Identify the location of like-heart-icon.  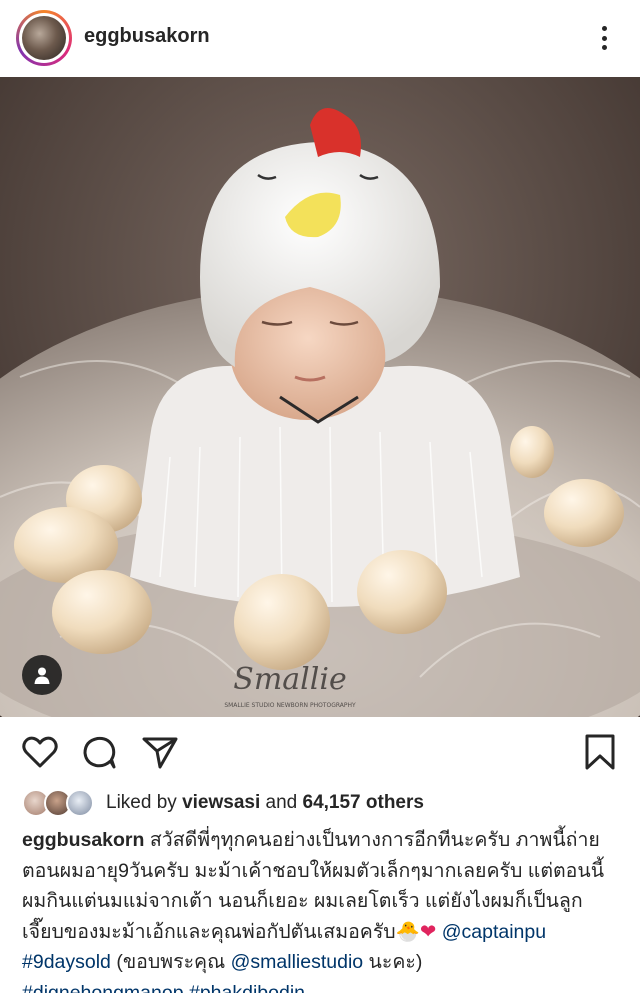
(40, 752).